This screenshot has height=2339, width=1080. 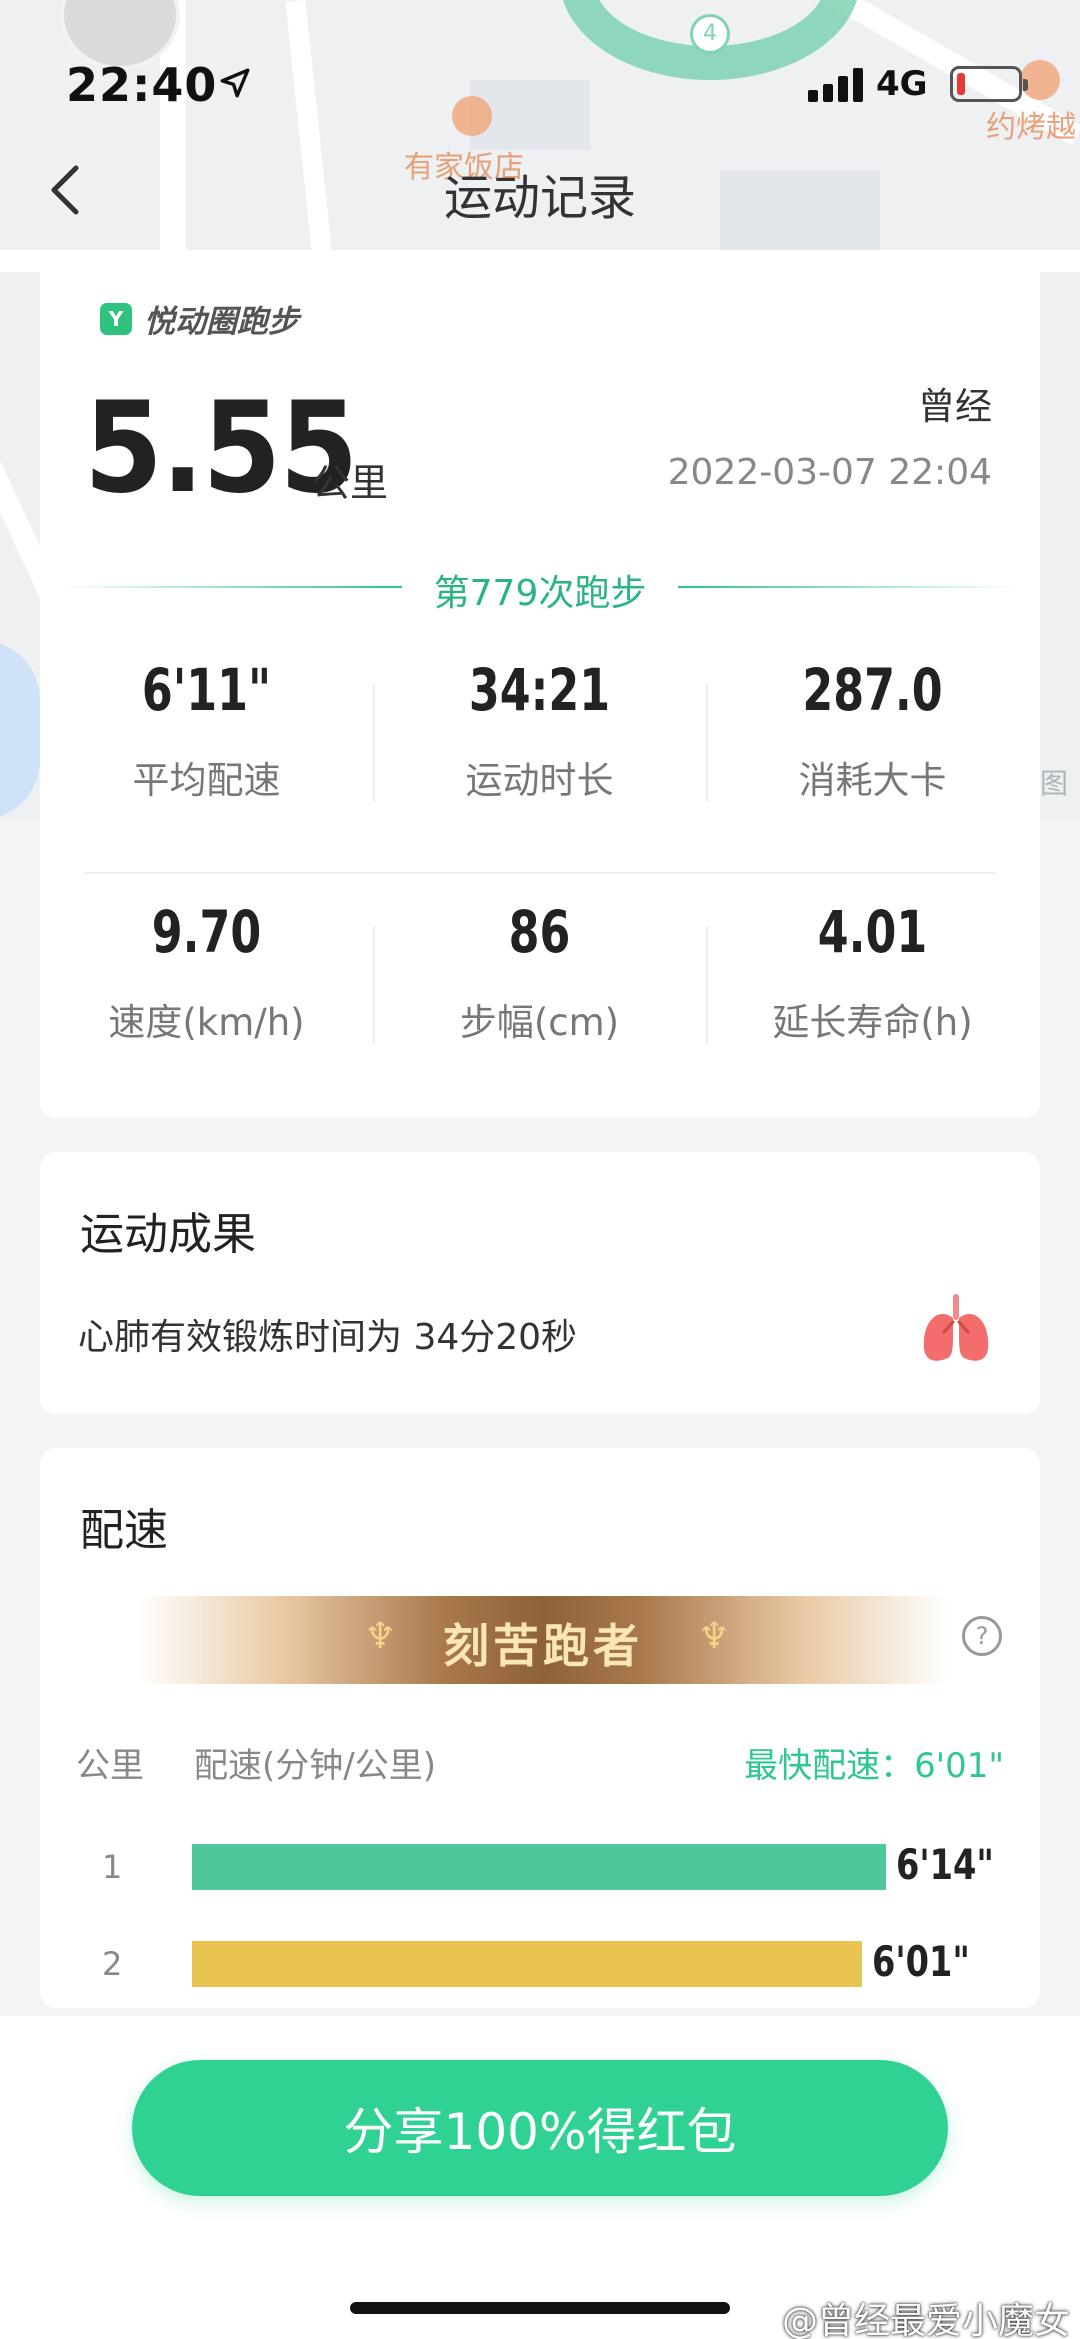 What do you see at coordinates (872, 730) in the screenshot?
I see `stat-calories: 287.0 消耗大卡` at bounding box center [872, 730].